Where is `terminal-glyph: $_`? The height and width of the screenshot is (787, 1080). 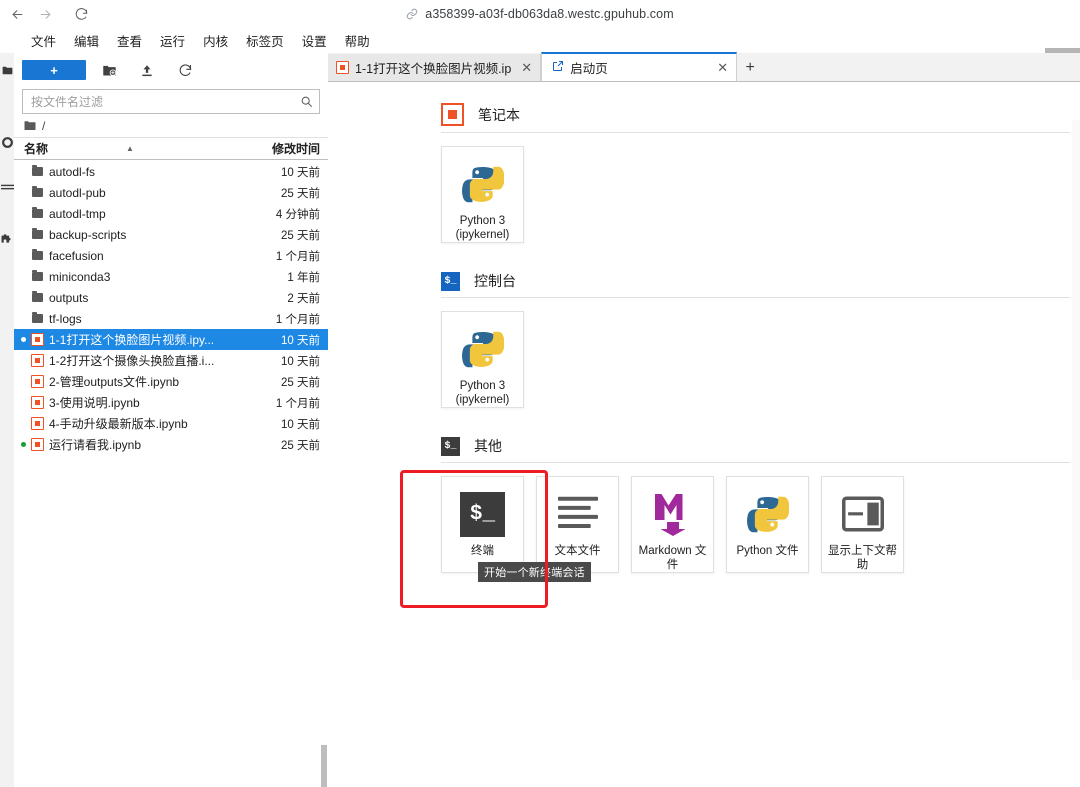
terminal-glyph: $_ is located at coordinates (482, 514).